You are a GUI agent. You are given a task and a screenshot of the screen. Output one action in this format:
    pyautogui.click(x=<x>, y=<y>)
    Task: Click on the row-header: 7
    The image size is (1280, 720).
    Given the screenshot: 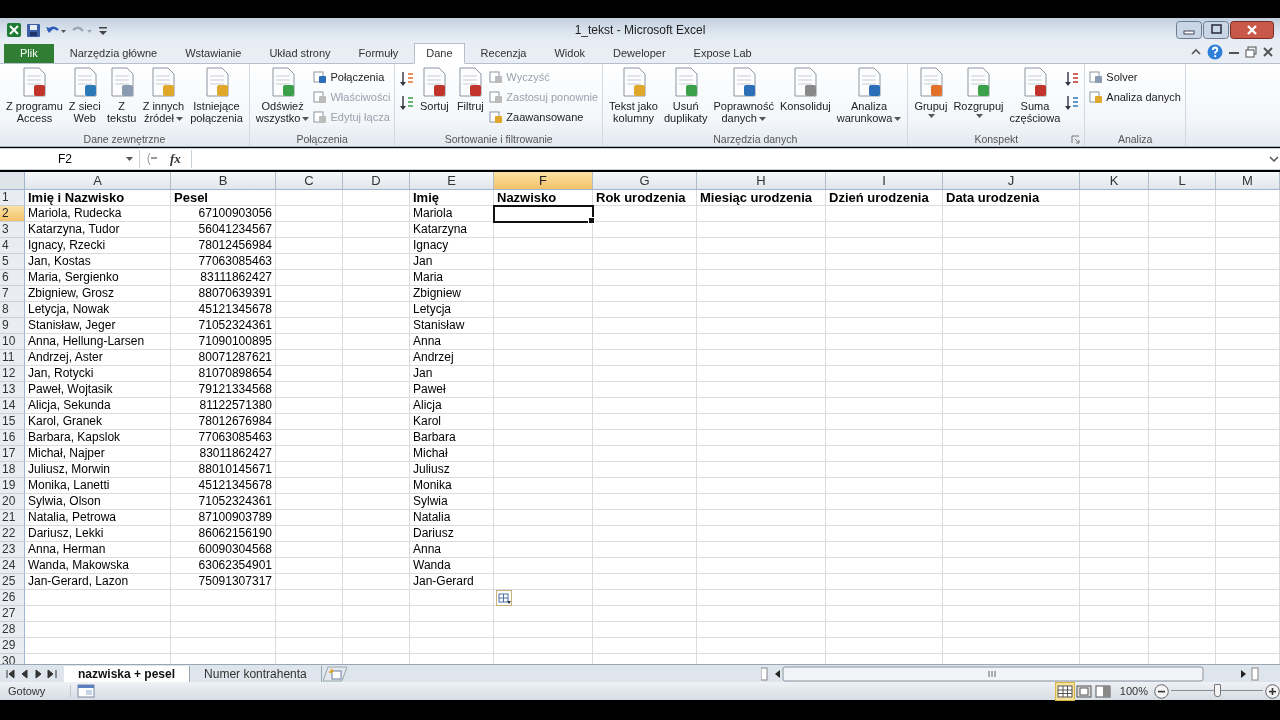 What is the action you would take?
    pyautogui.click(x=12, y=294)
    